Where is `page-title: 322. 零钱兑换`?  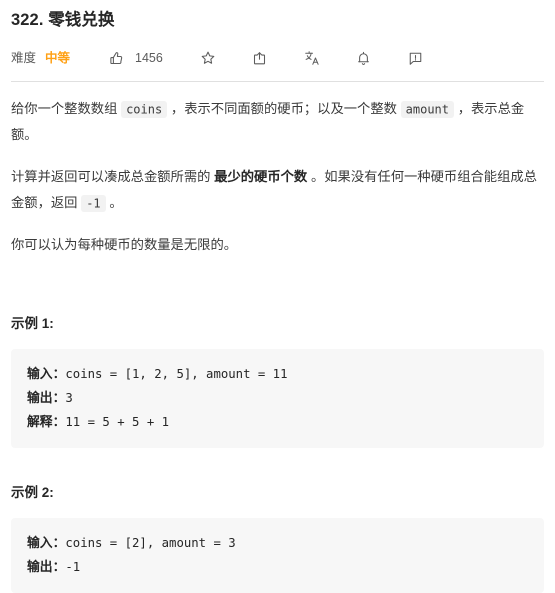 page-title: 322. 零钱兑换 is located at coordinates (63, 20).